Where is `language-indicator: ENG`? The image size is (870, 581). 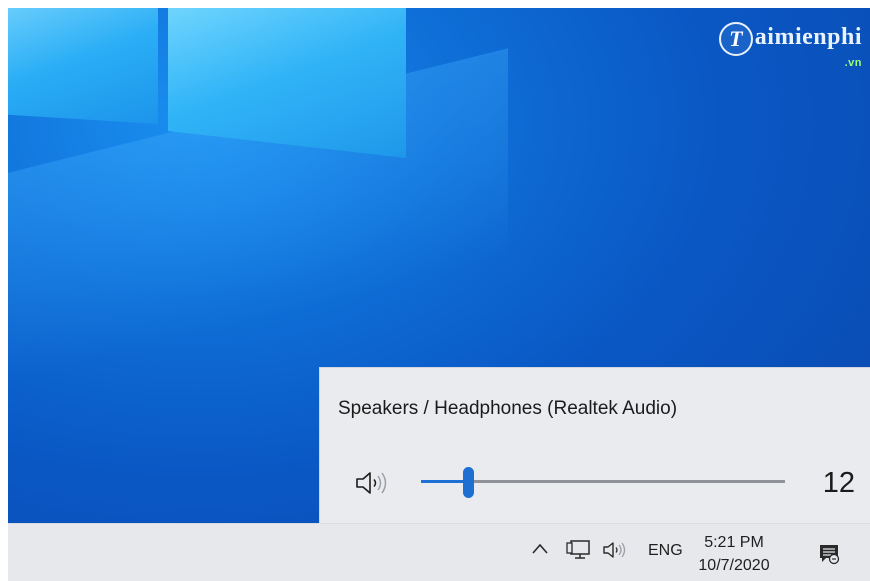 language-indicator: ENG is located at coordinates (665, 551).